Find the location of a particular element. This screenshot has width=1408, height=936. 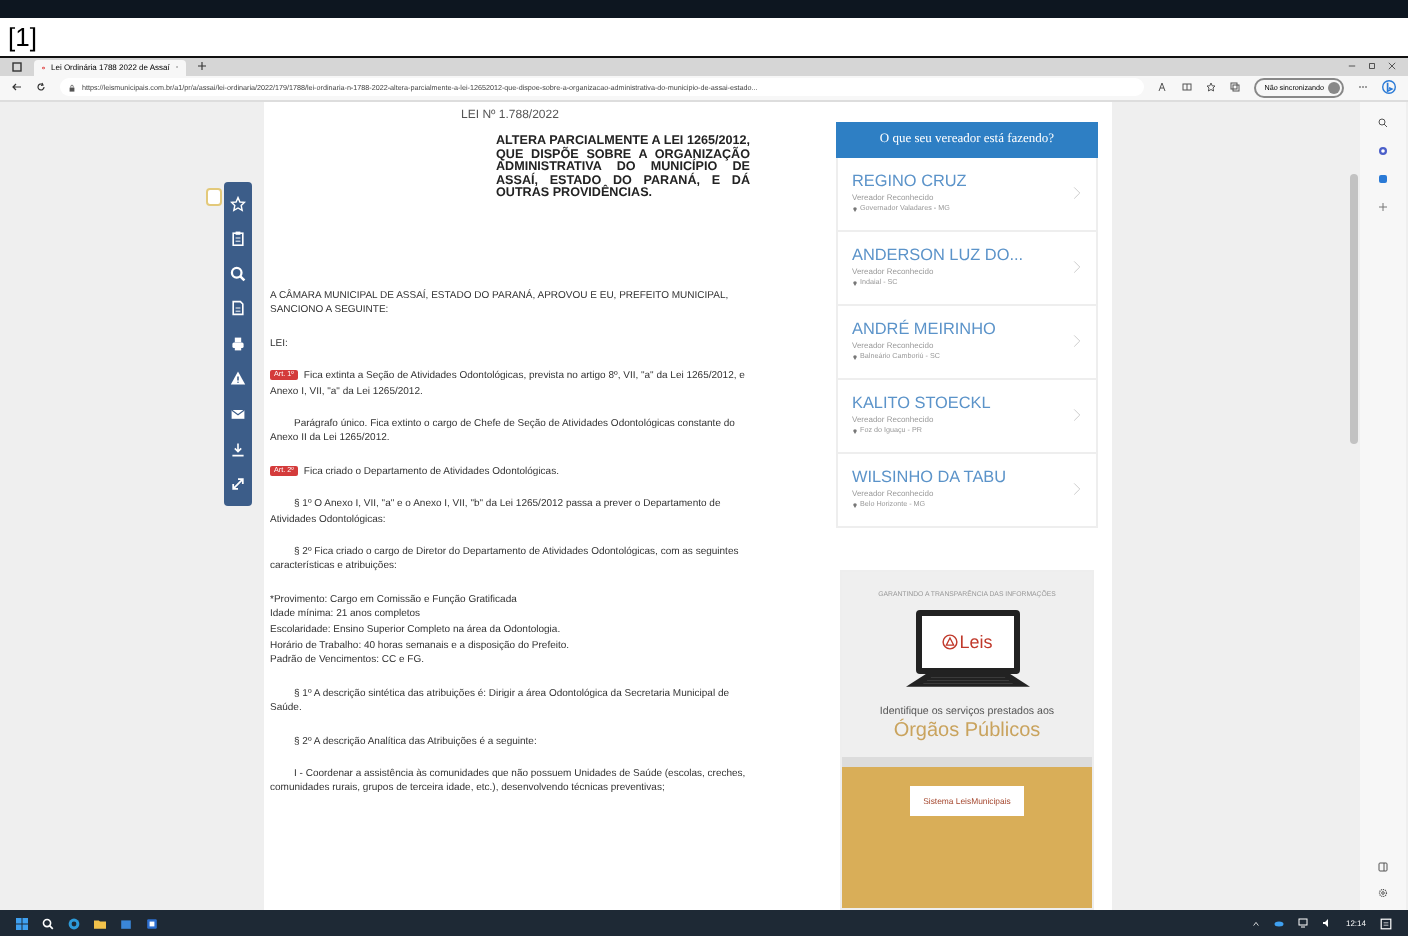

logo-text: Leis is located at coordinates (976, 641).